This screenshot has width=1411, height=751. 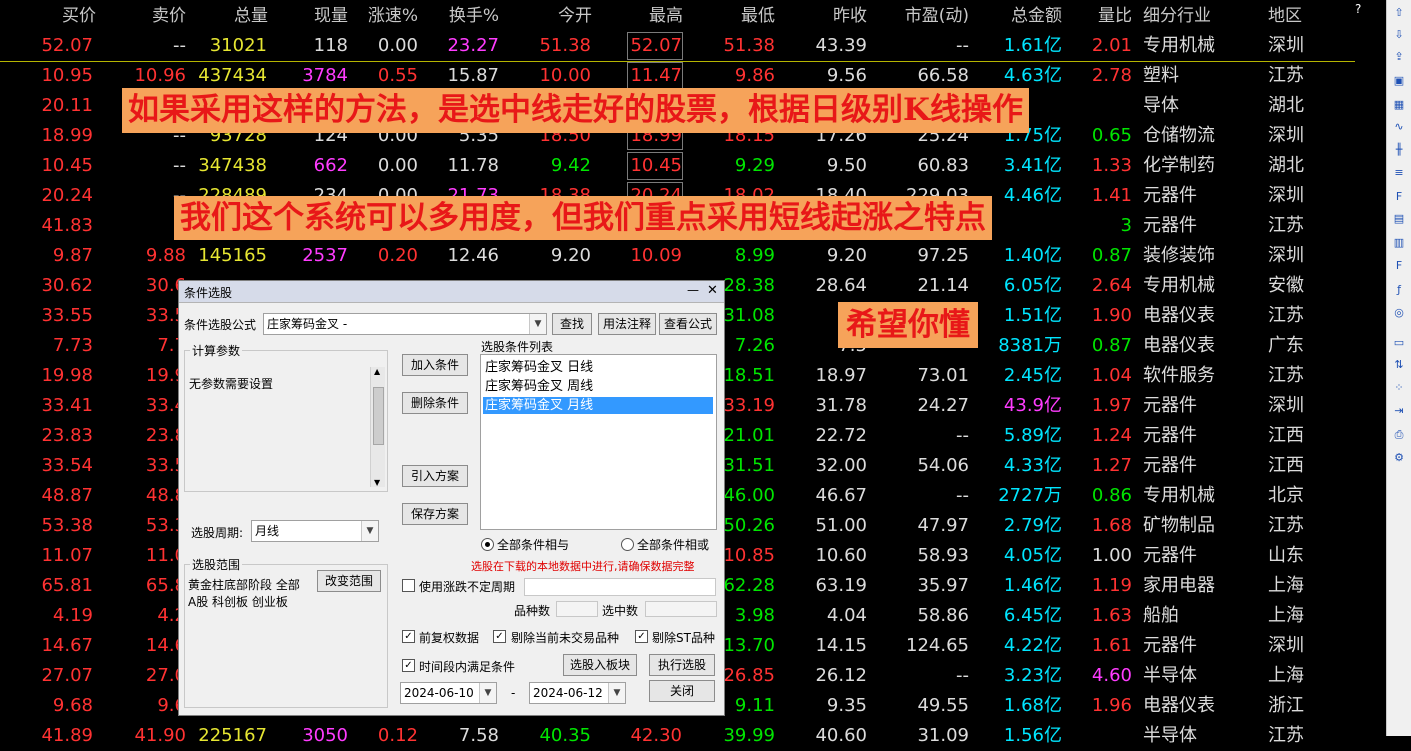 What do you see at coordinates (1036, 15) in the screenshot?
I see `column-header-amt: 总金额` at bounding box center [1036, 15].